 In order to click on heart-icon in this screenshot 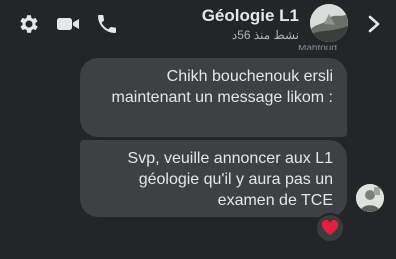, I will do `click(330, 228)`.